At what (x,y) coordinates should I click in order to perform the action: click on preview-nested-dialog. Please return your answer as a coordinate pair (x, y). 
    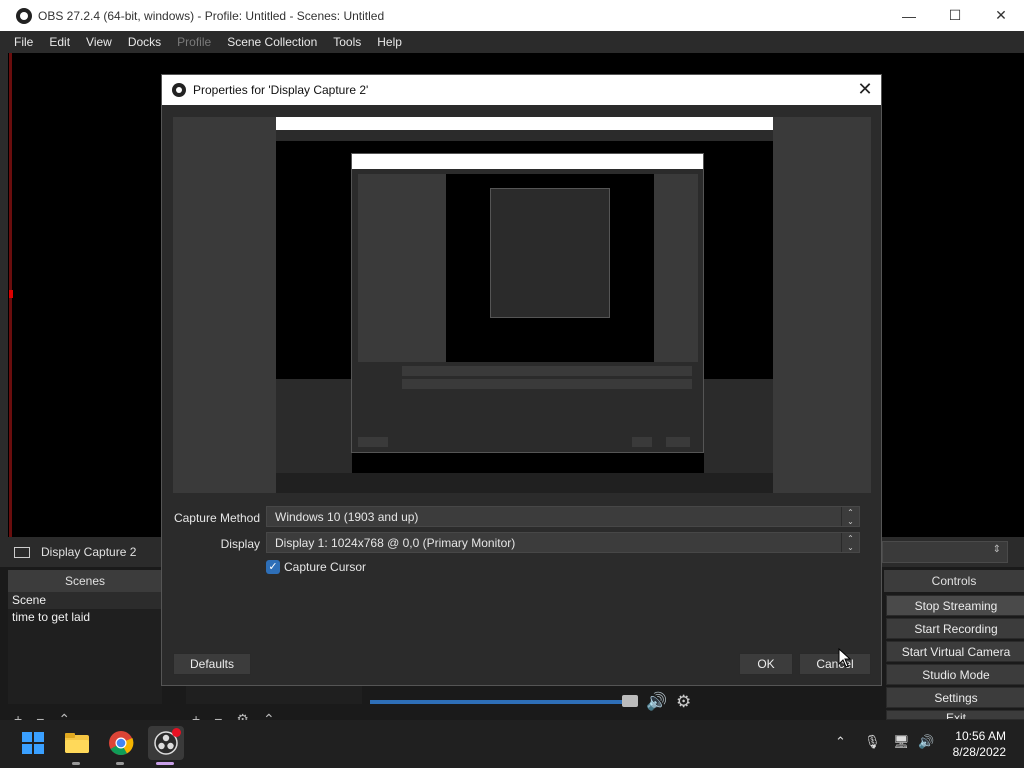
    Looking at the image, I should click on (527, 303).